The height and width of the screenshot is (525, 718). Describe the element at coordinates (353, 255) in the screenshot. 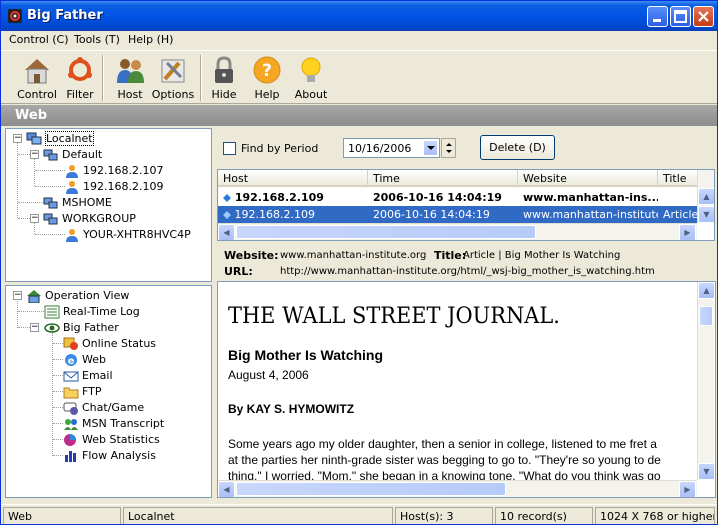

I see `website-value: www.manhattan-institute.org` at that location.